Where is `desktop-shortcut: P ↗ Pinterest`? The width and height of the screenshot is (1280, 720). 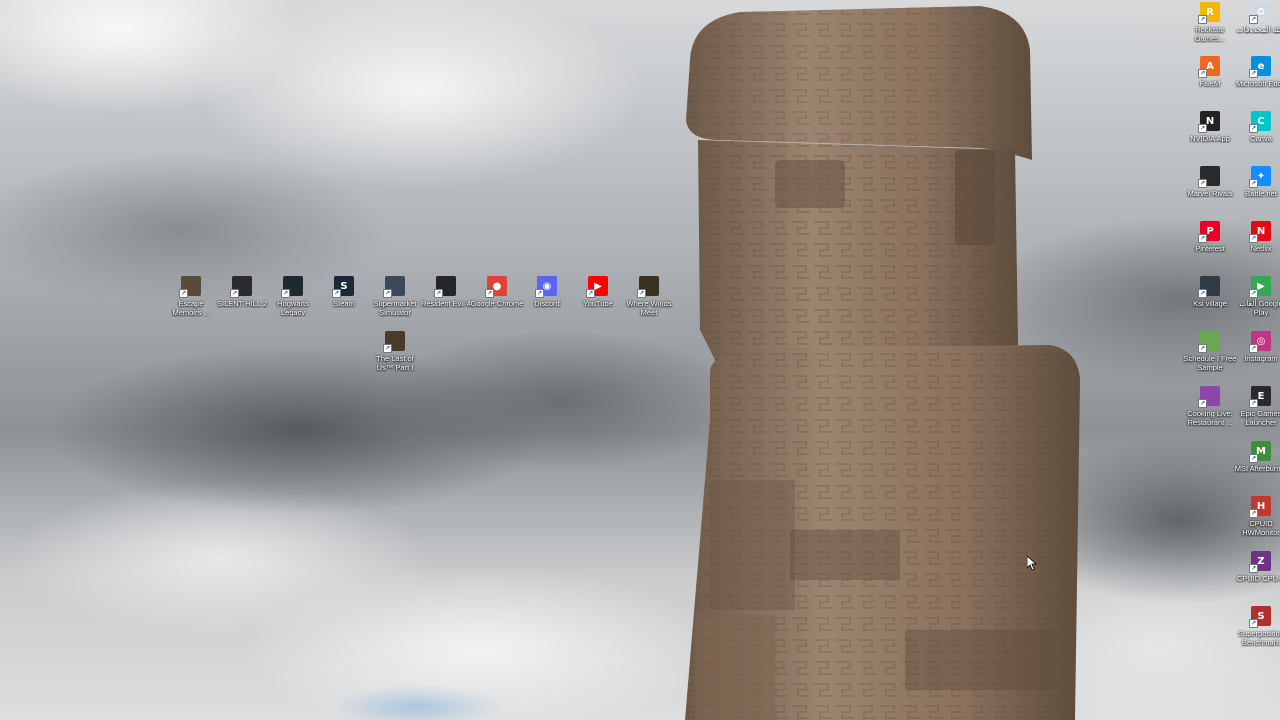
desktop-shortcut: P ↗ Pinterest is located at coordinates (1210, 237).